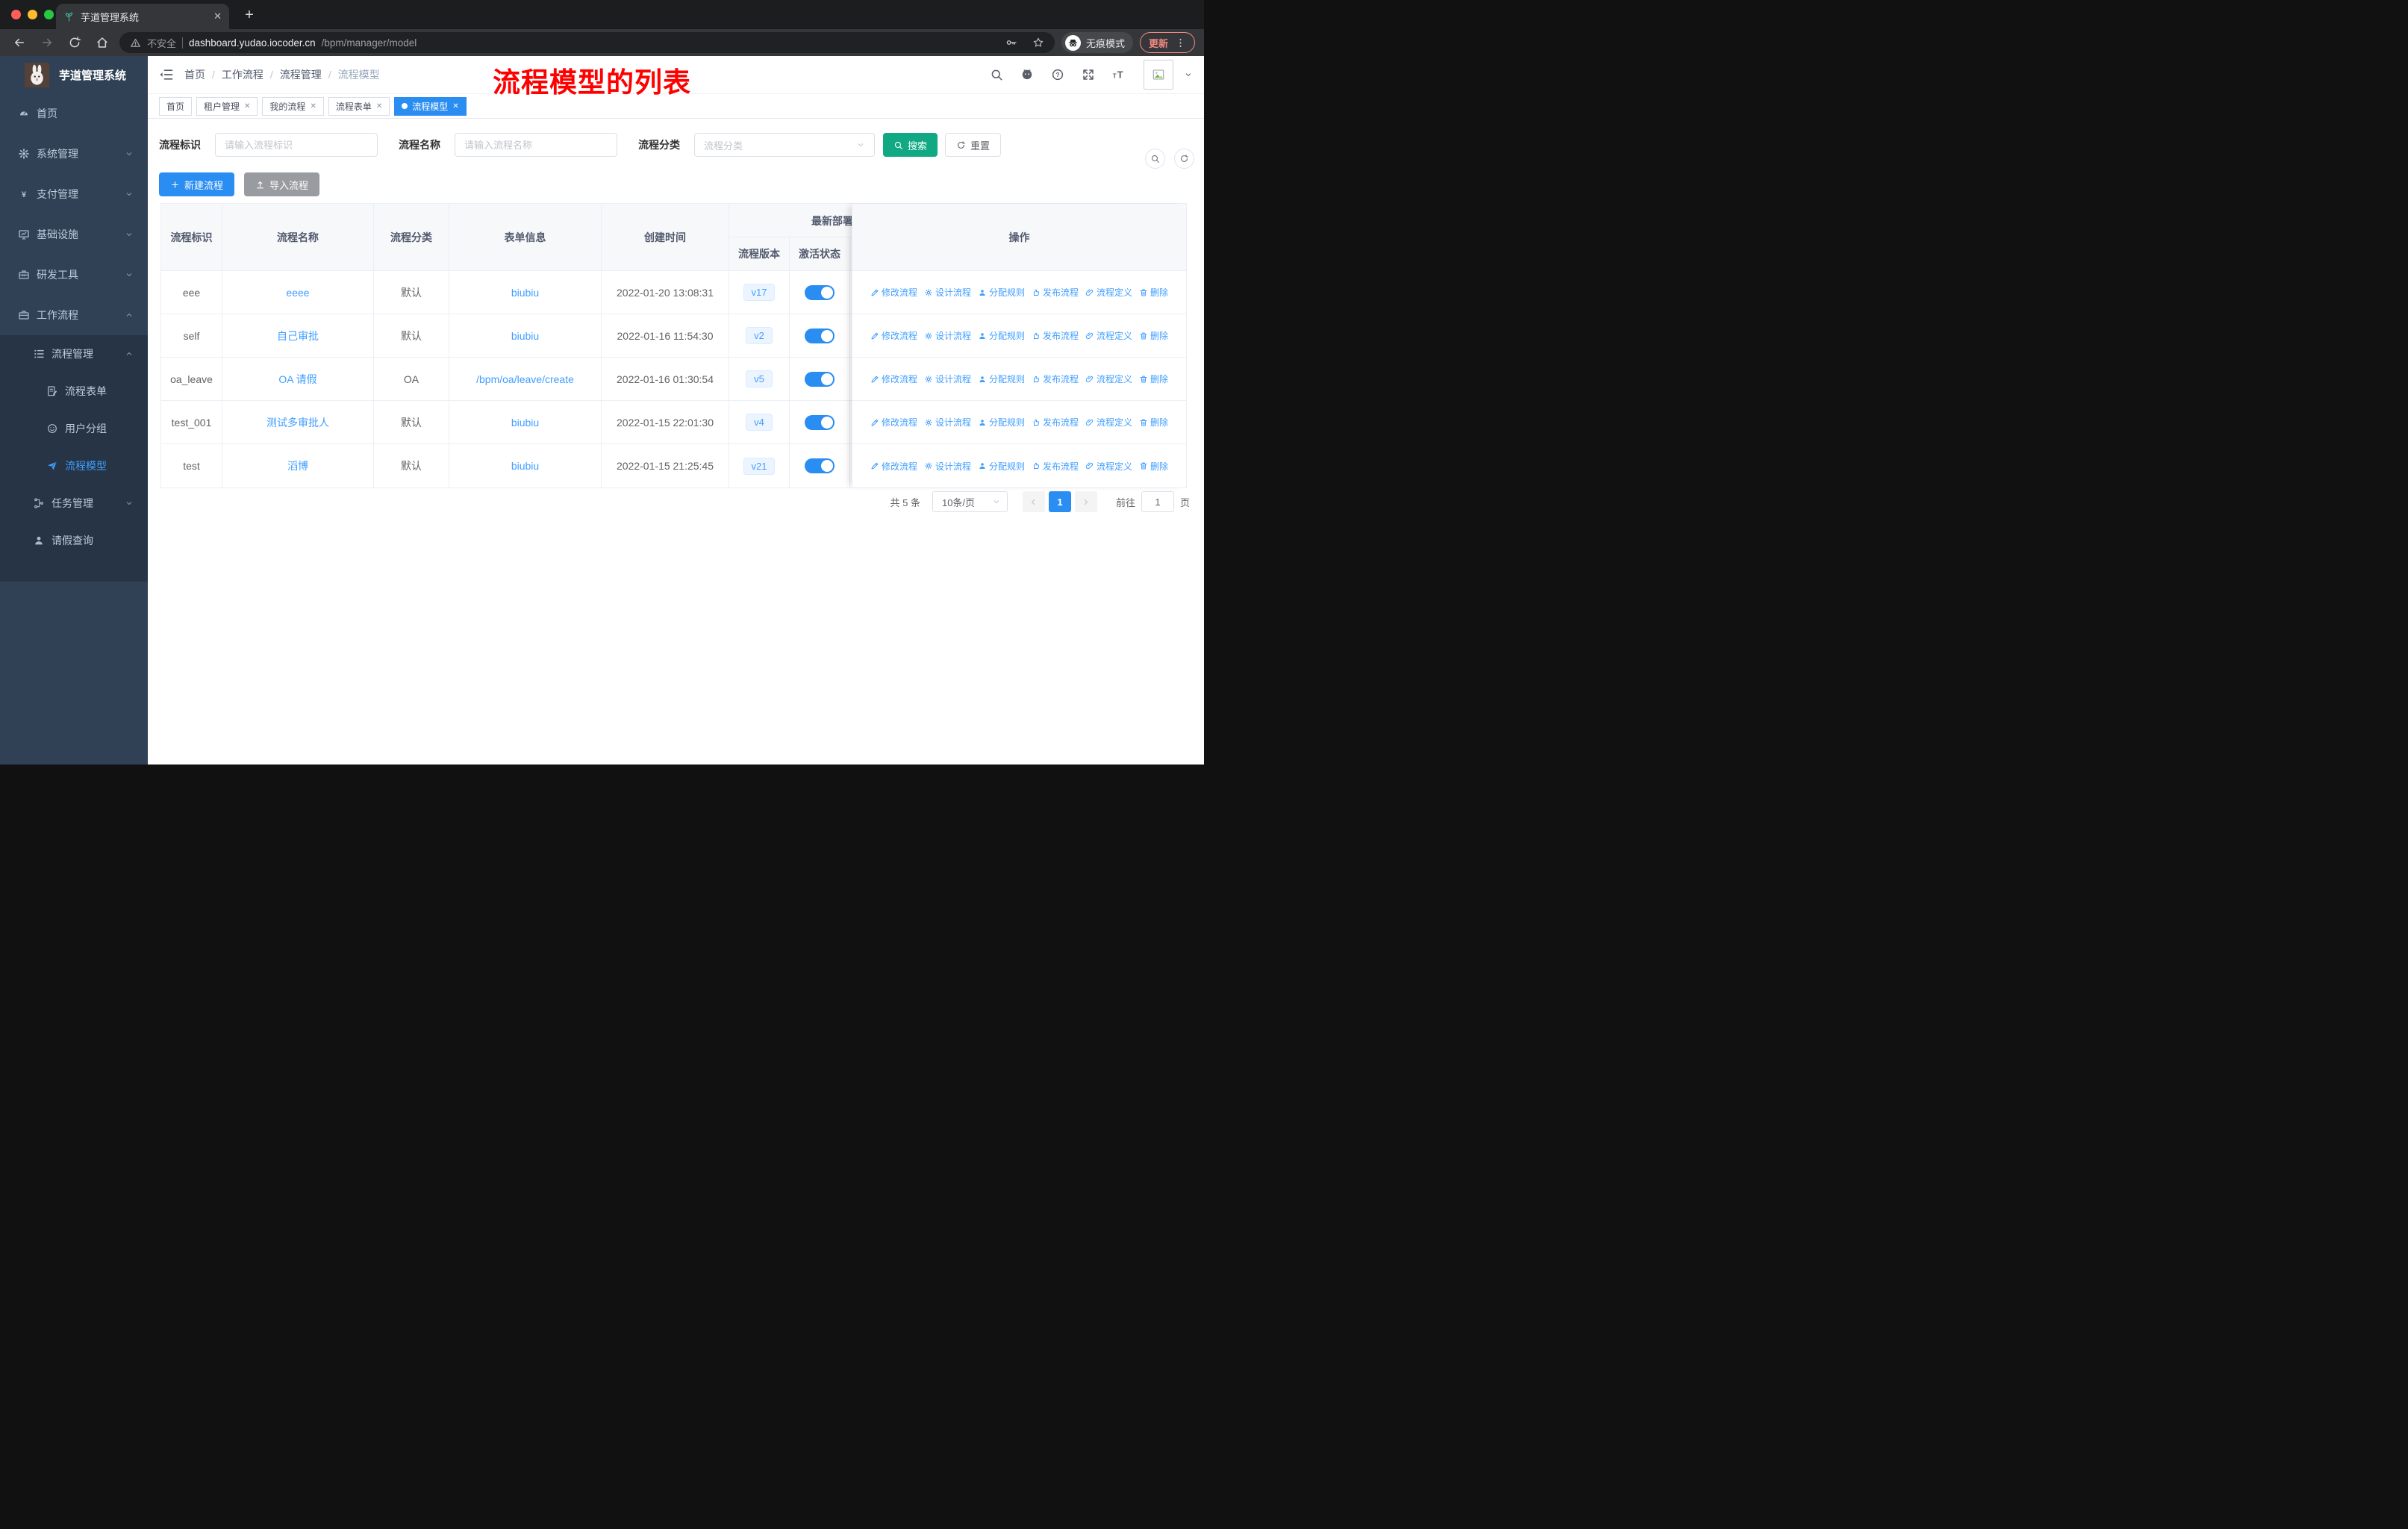  What do you see at coordinates (525, 379) in the screenshot?
I see `cell-form-info-link: /bpm/oa/leave/create` at bounding box center [525, 379].